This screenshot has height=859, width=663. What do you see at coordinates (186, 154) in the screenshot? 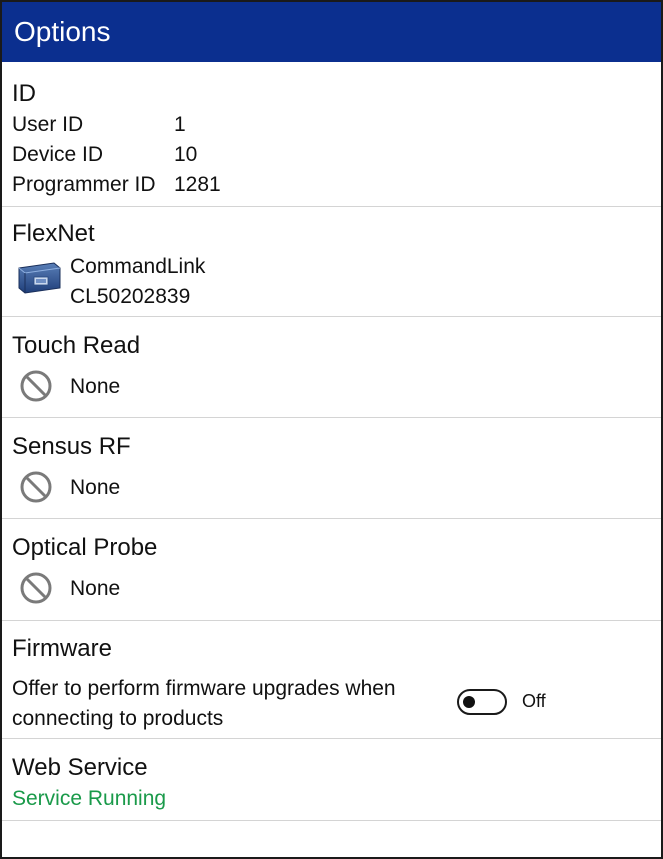
I see `device-id-value: 10` at bounding box center [186, 154].